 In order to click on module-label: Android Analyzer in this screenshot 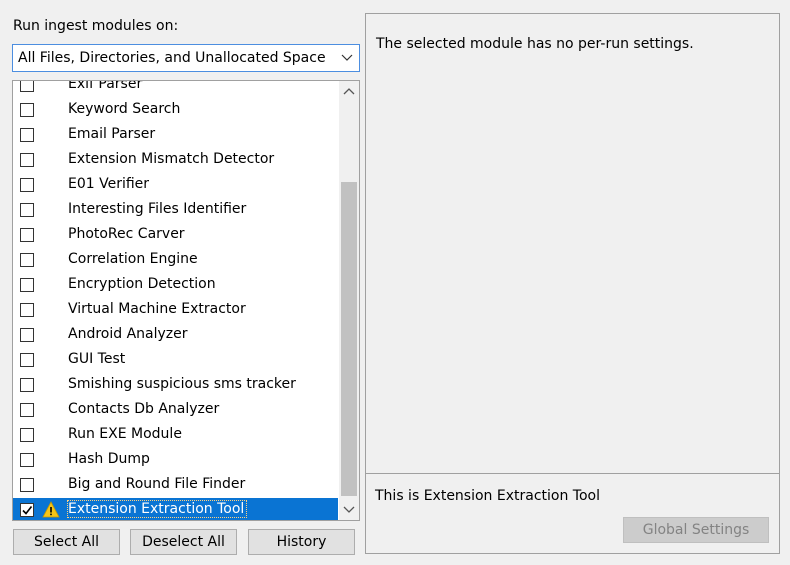, I will do `click(128, 334)`.